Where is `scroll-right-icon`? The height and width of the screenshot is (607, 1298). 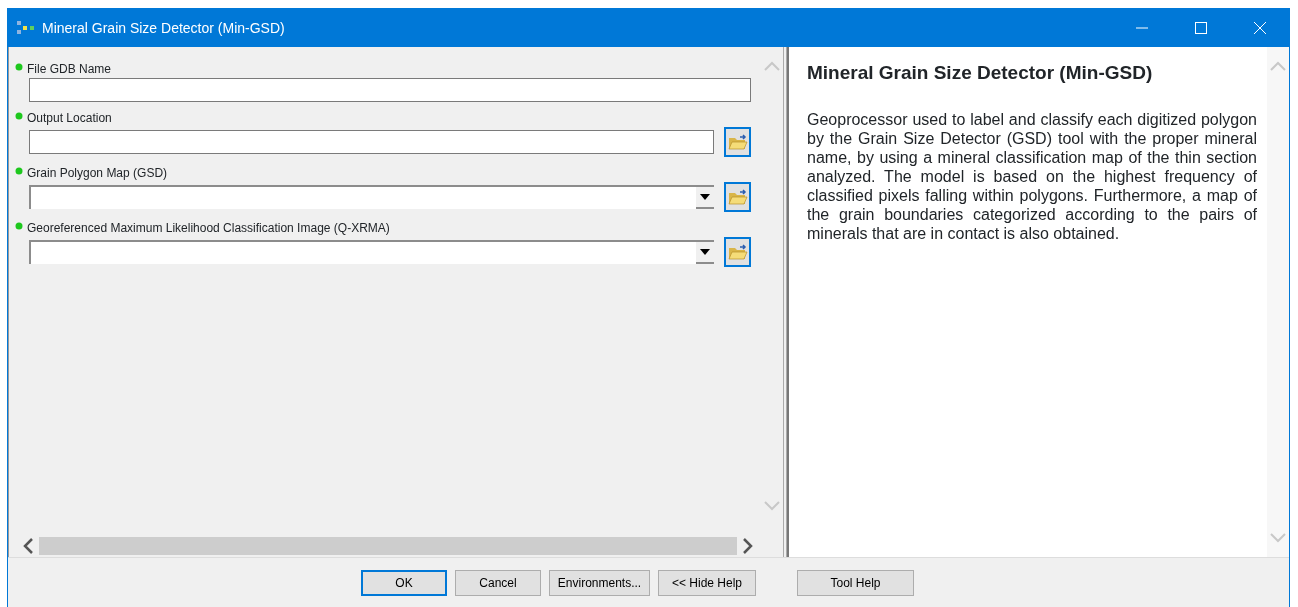 scroll-right-icon is located at coordinates (748, 546).